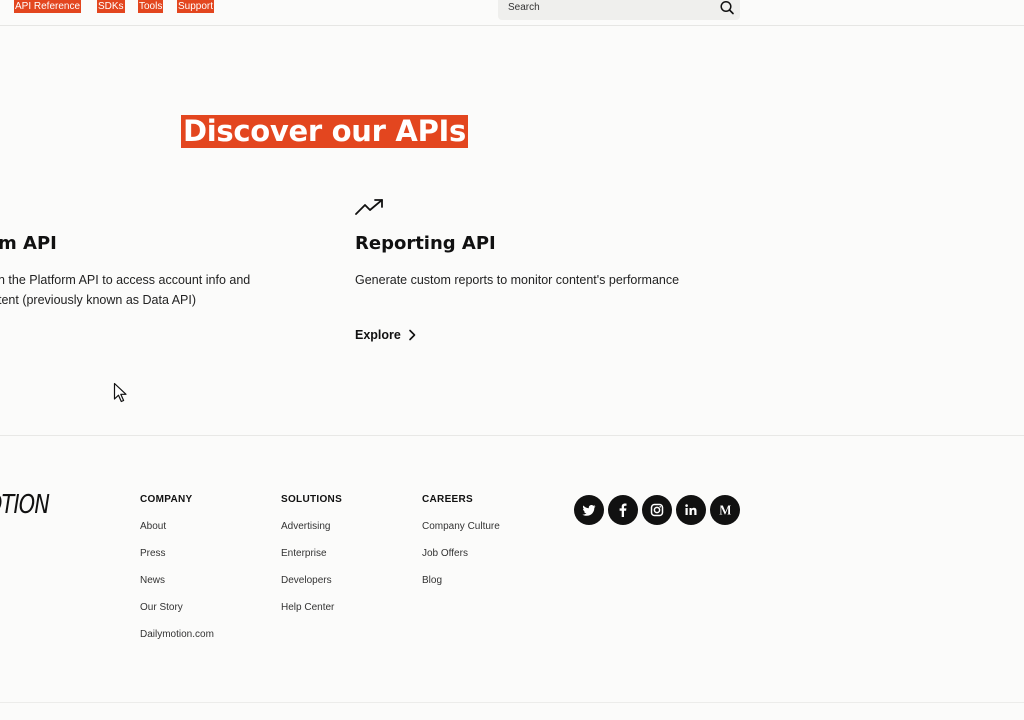  I want to click on section-divider, so click(512, 435).